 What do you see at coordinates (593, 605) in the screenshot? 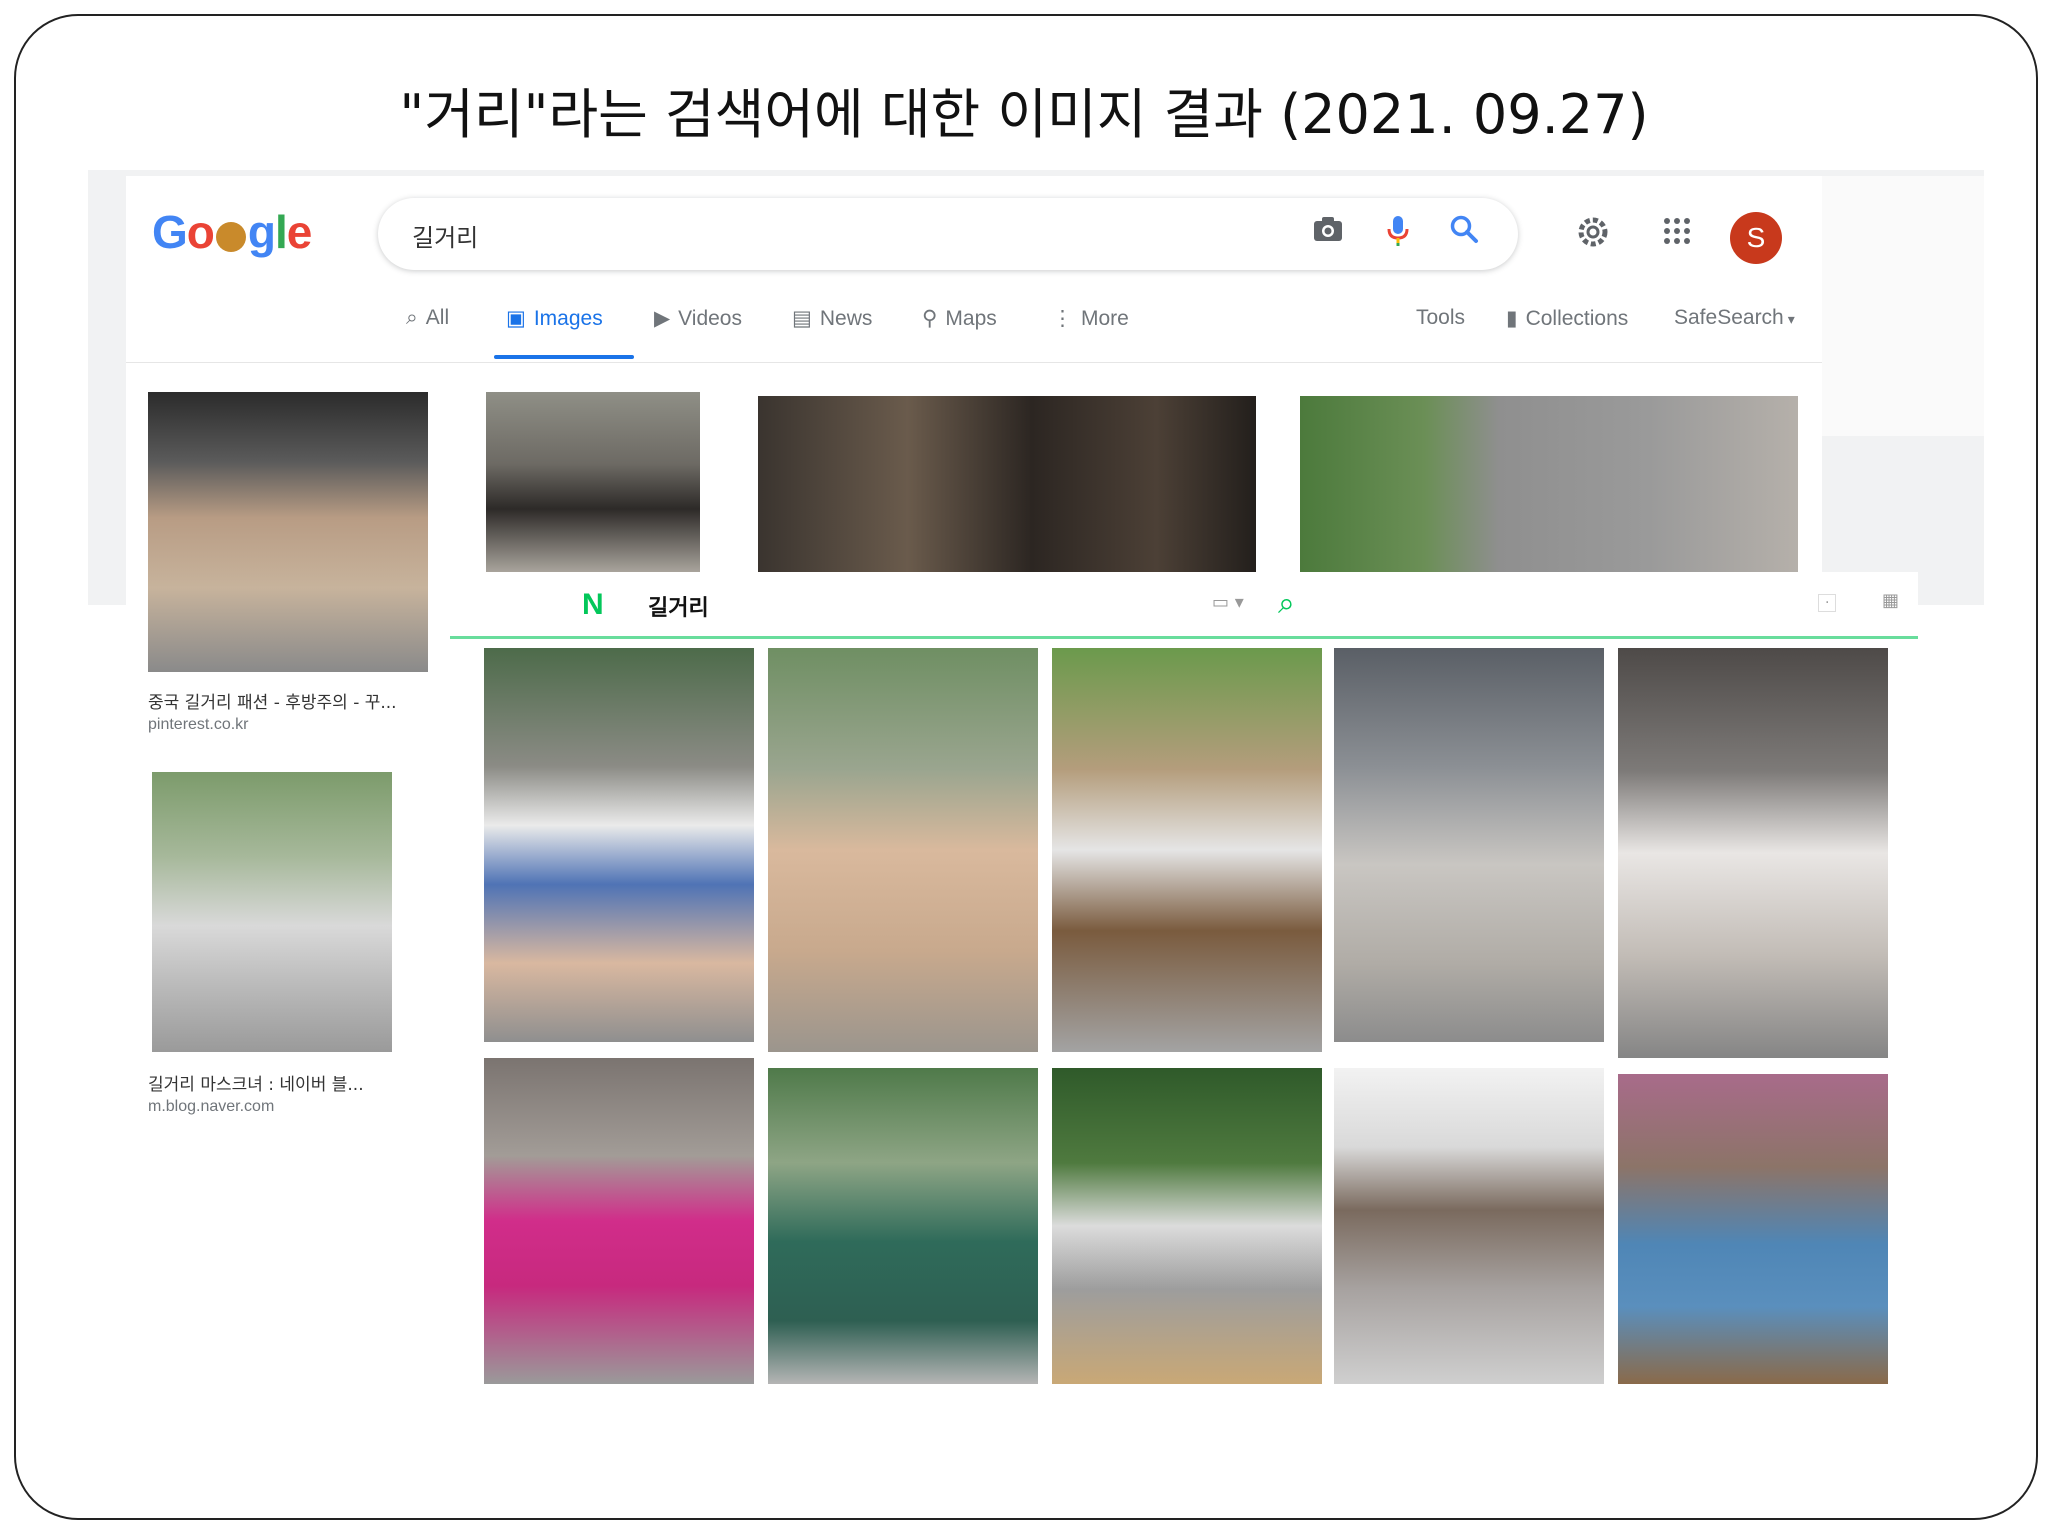
I see `naver-logo: N` at bounding box center [593, 605].